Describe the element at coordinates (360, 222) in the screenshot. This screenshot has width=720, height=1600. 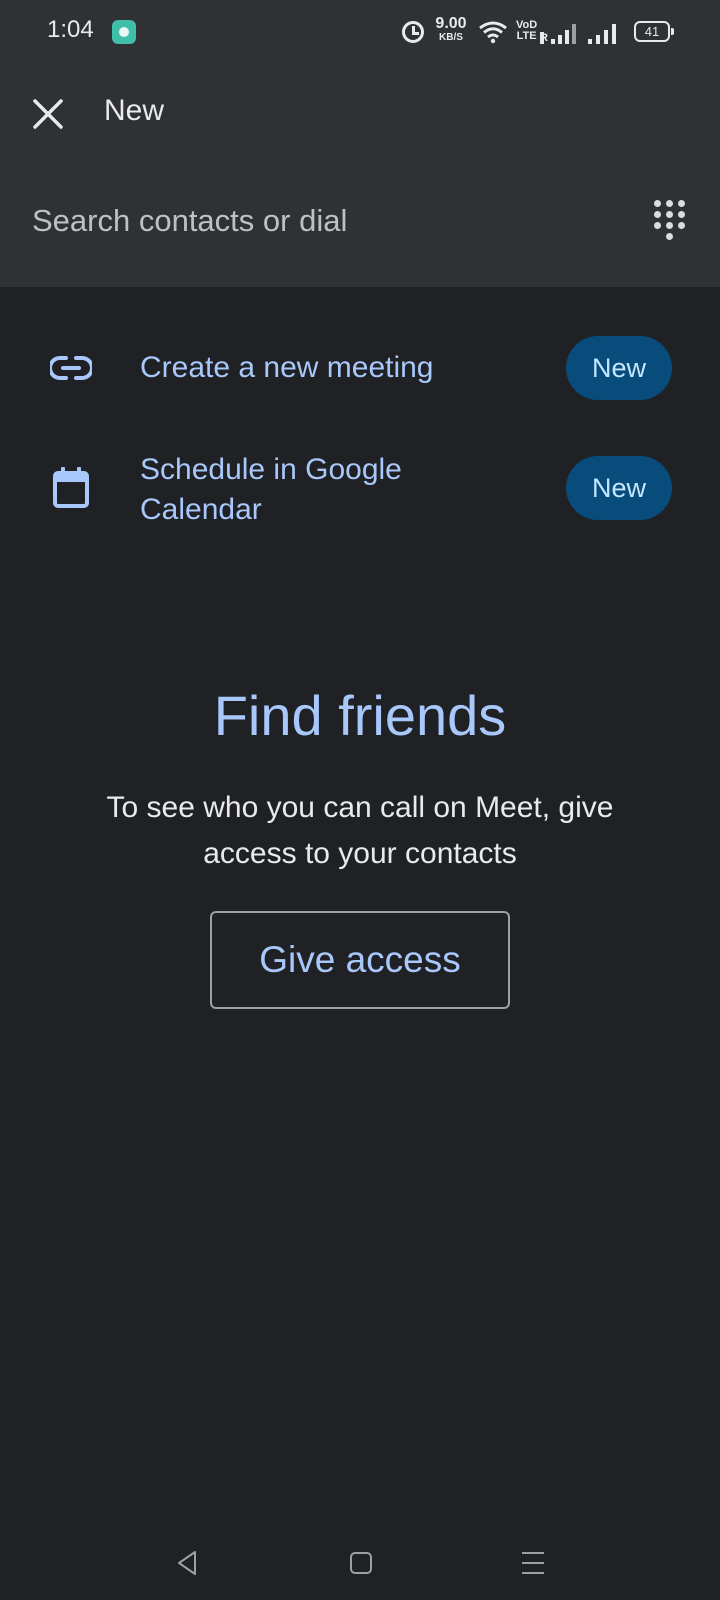
I see `search-input: Search contacts or dial` at that location.